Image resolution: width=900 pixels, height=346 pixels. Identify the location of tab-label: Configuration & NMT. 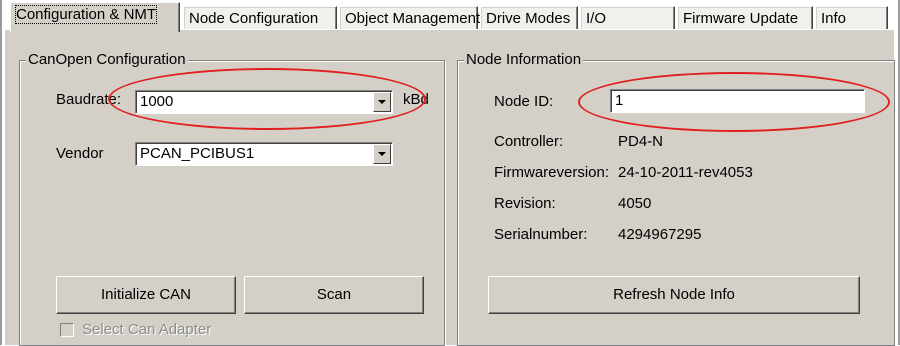
(86, 14).